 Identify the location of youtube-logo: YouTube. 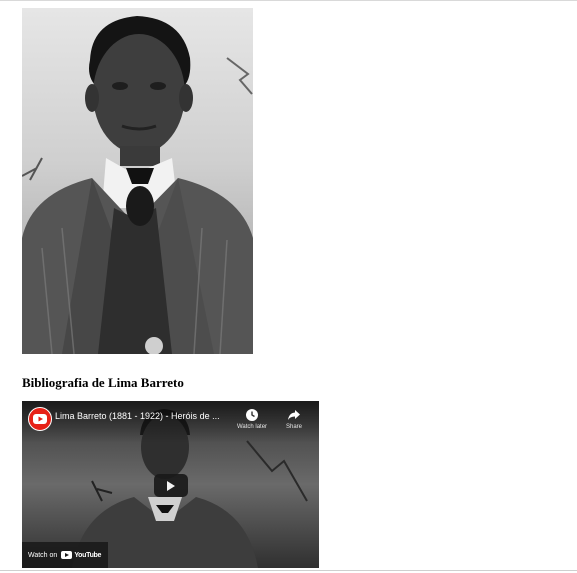
(81, 555).